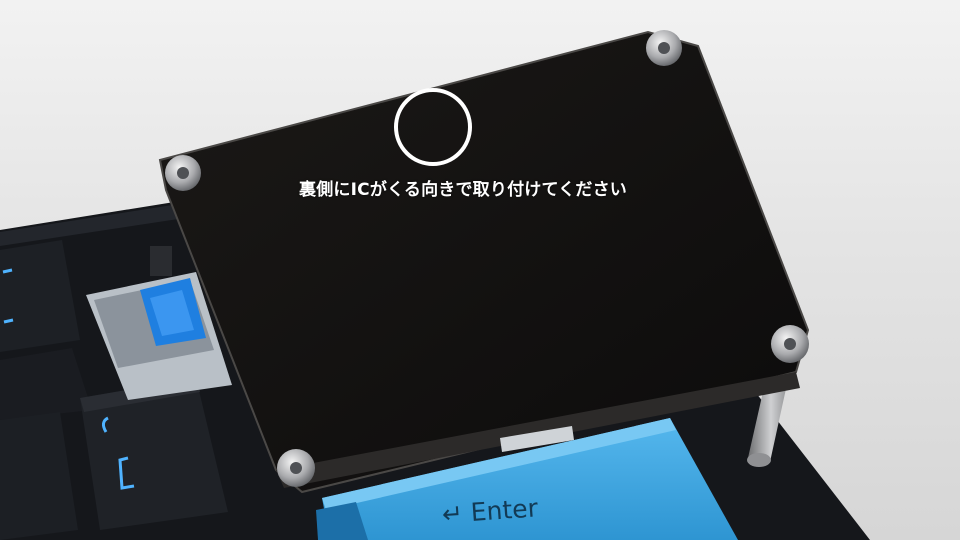 The height and width of the screenshot is (540, 960). What do you see at coordinates (463, 190) in the screenshot?
I see `annotation-caption: 裏側にICがくる向きで取り付けてください` at bounding box center [463, 190].